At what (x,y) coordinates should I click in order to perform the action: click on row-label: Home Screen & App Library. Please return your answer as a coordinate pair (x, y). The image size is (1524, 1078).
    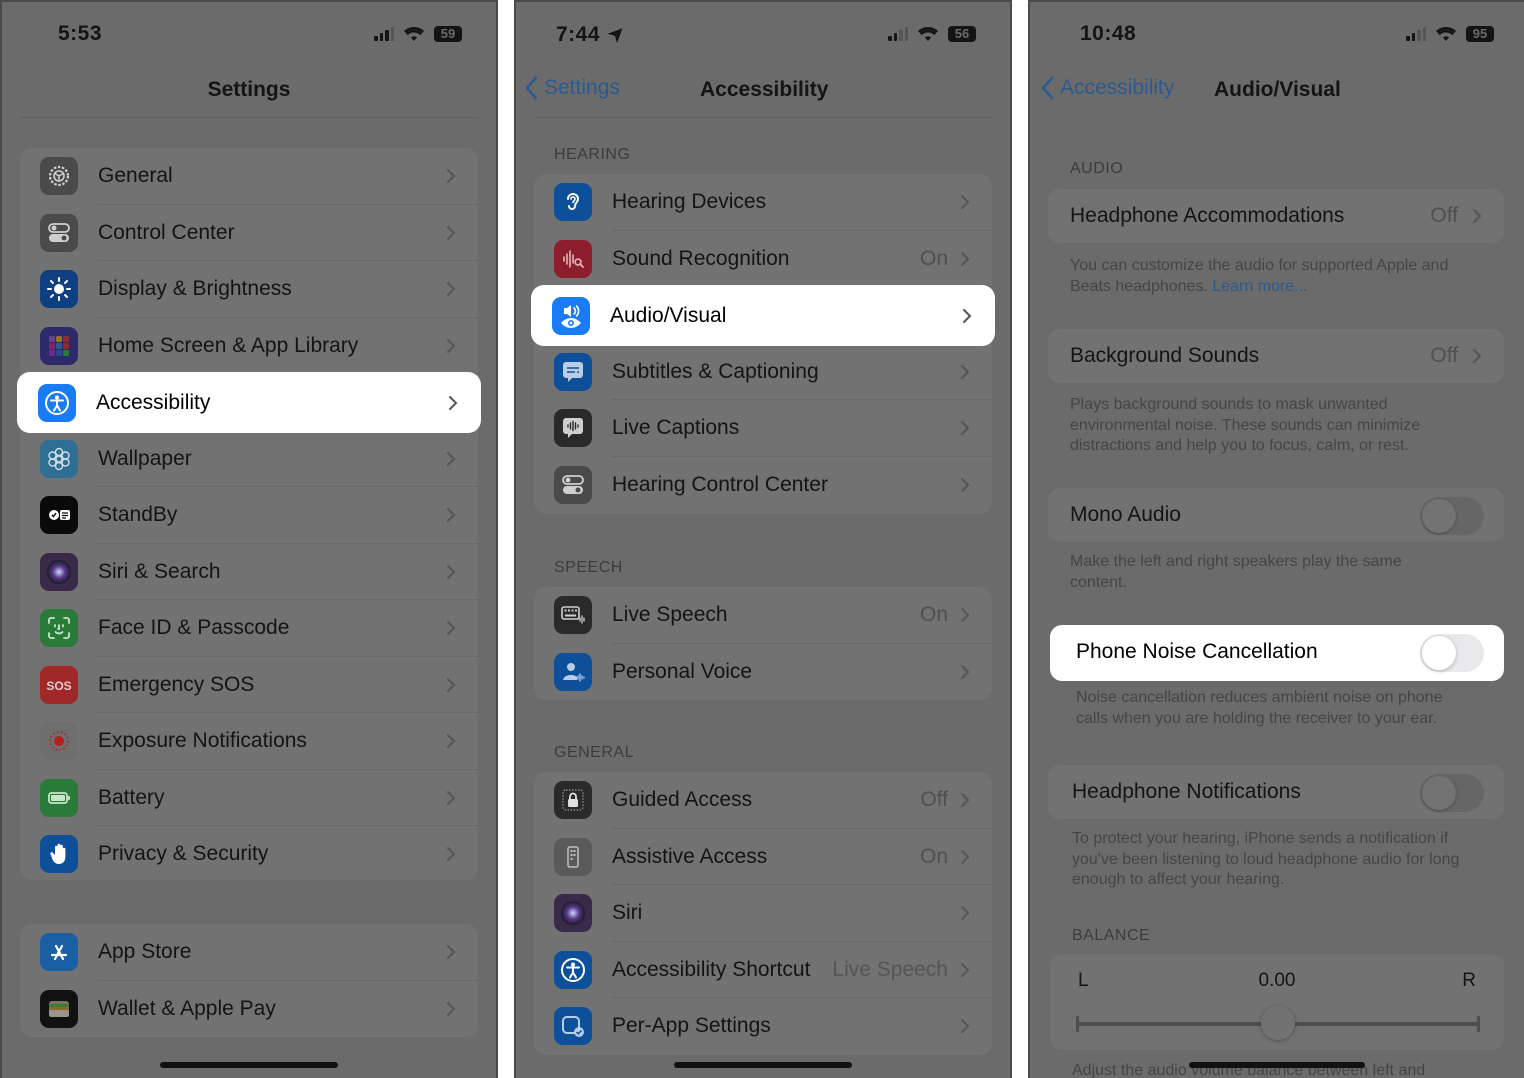
    Looking at the image, I should click on (228, 345).